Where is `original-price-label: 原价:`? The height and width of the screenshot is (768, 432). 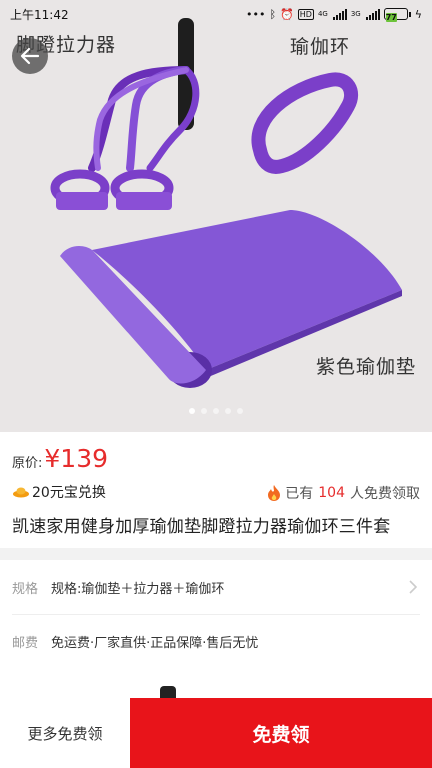 original-price-label: 原价: is located at coordinates (27, 463).